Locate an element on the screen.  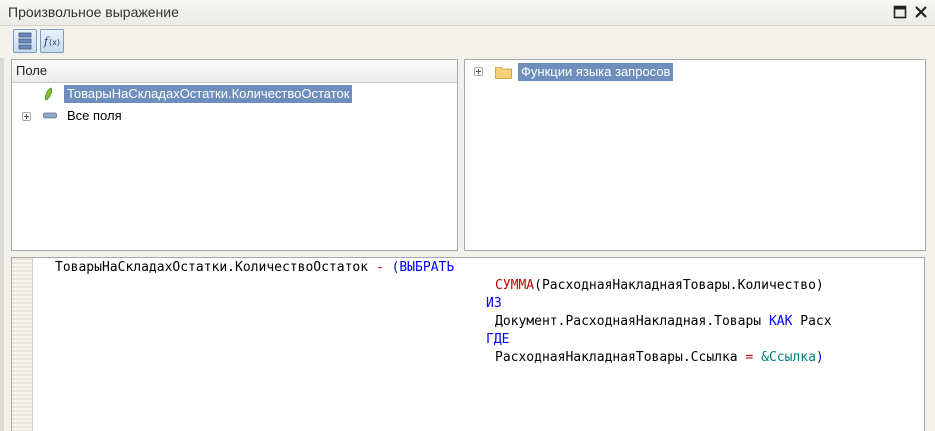
toolbar: f (x) is located at coordinates (467, 42).